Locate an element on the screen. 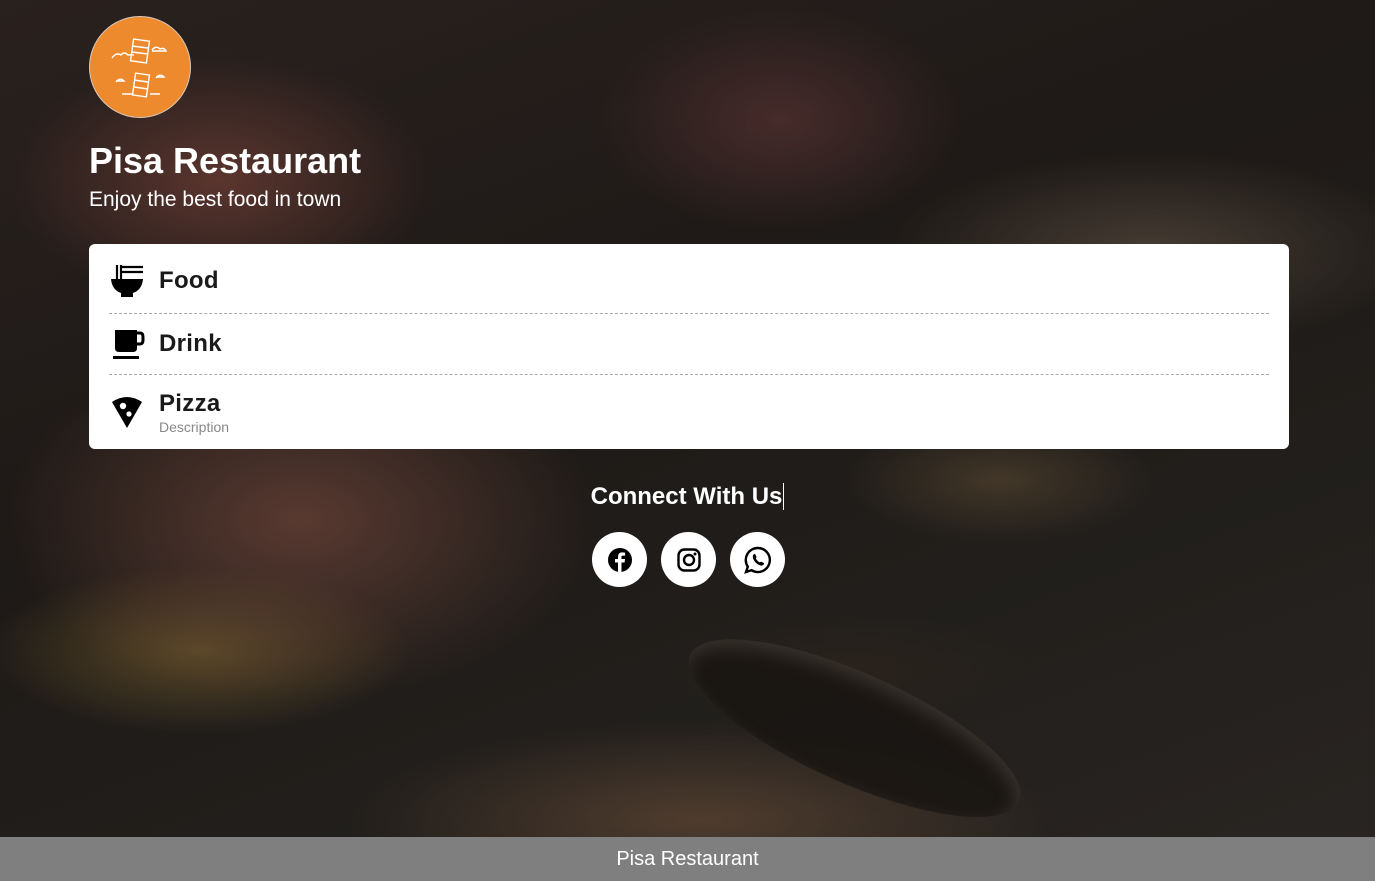  menu-item-label: Food is located at coordinates (189, 280).